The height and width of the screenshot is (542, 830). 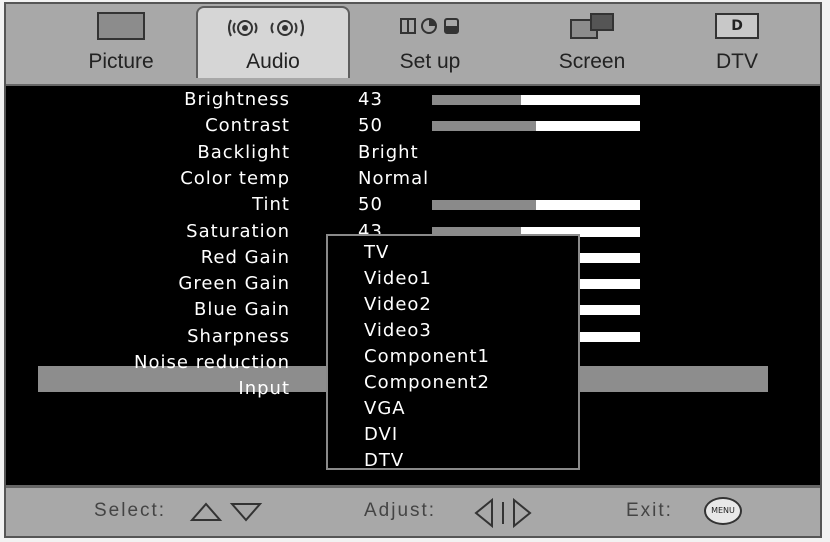 I want to click on tab-label: Picture, so click(x=121, y=61).